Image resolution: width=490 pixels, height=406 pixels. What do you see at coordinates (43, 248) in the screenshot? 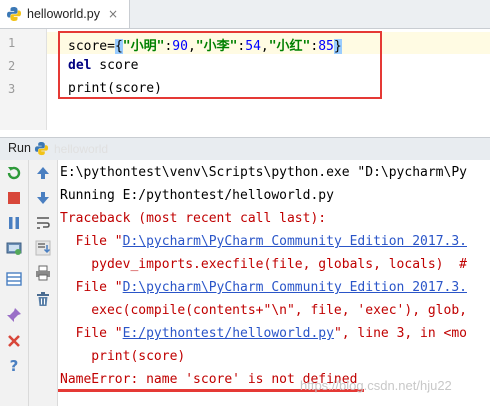
I see `scroll-to-end-icon` at bounding box center [43, 248].